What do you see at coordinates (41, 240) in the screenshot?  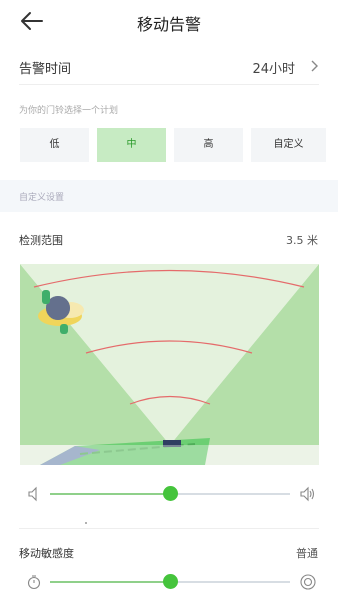 I see `detection-range-label: 检测范围` at bounding box center [41, 240].